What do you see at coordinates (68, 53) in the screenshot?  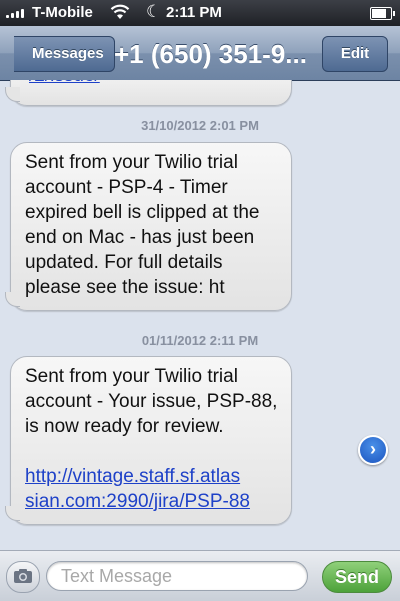 I see `back-button-label: Messages` at bounding box center [68, 53].